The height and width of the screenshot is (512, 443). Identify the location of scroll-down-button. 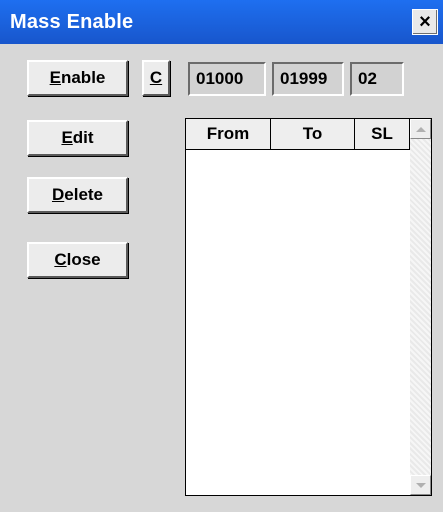
(420, 485).